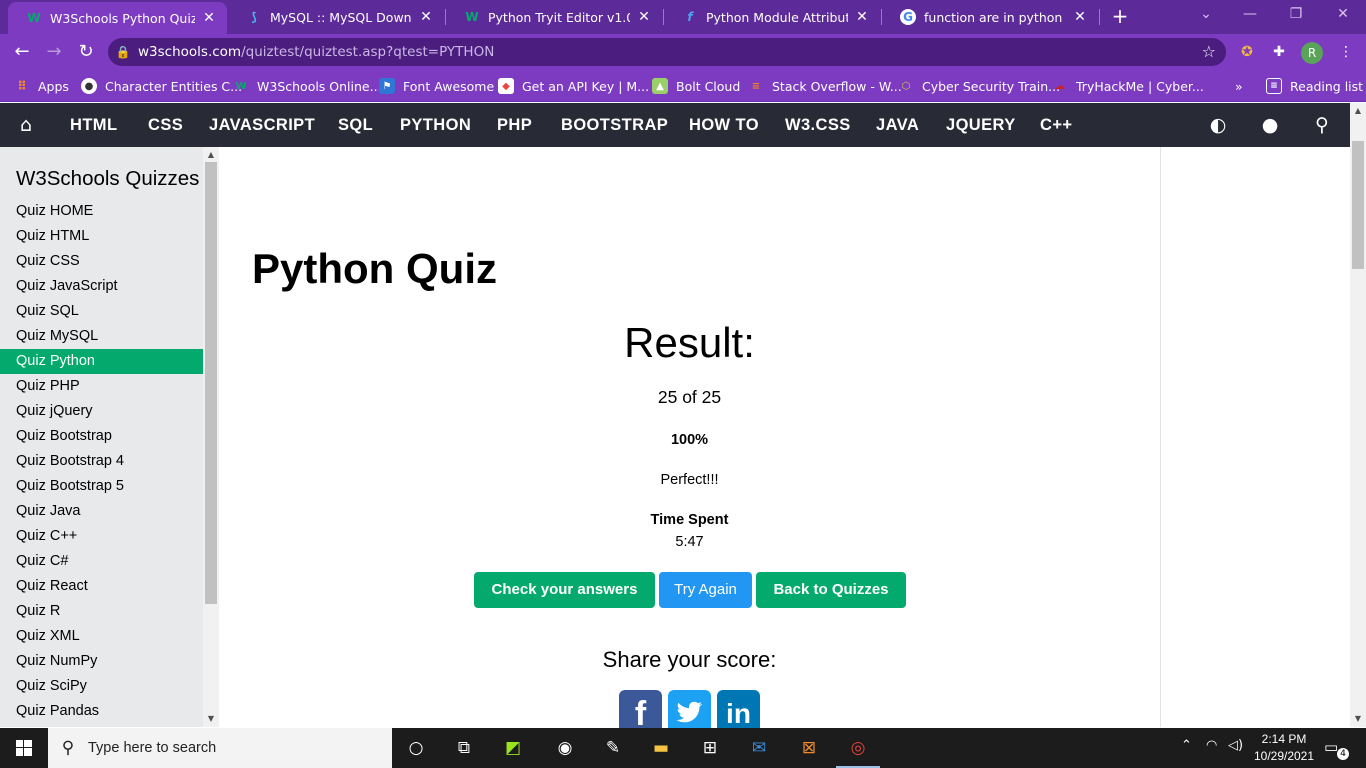 The image size is (1366, 768). I want to click on reload-icon: ↻, so click(86, 52).